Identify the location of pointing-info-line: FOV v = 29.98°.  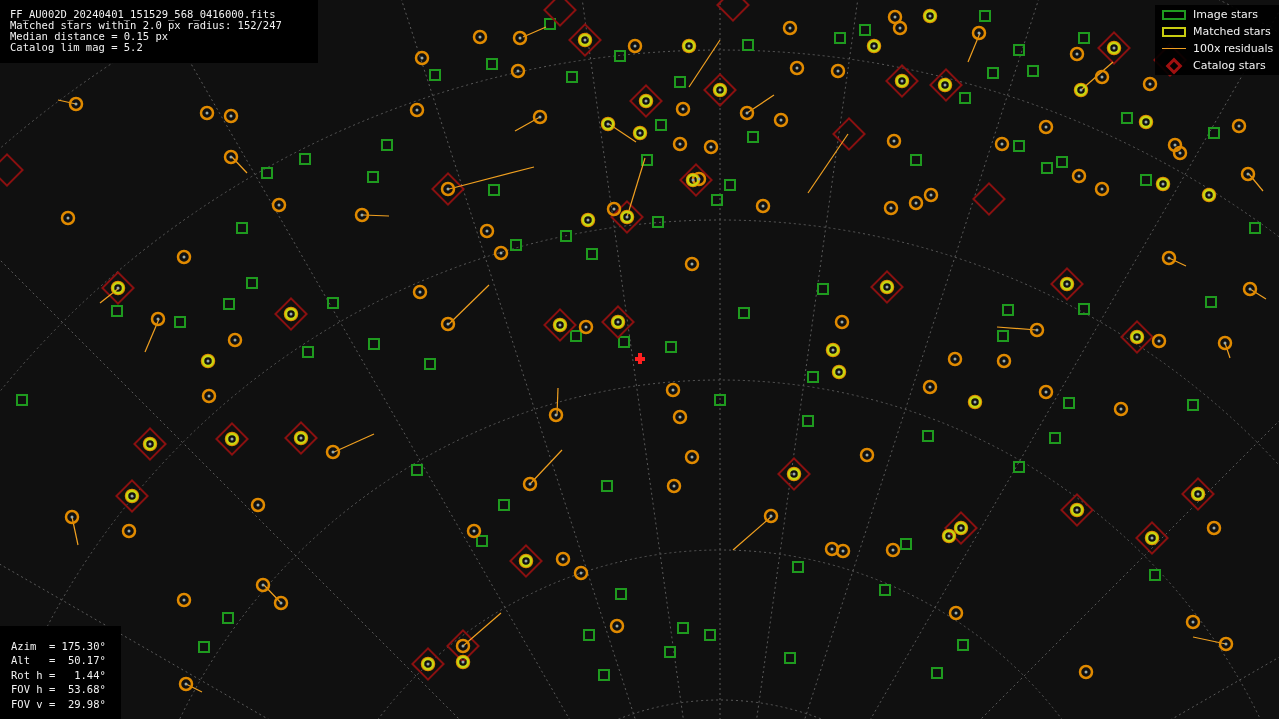
(59, 703).